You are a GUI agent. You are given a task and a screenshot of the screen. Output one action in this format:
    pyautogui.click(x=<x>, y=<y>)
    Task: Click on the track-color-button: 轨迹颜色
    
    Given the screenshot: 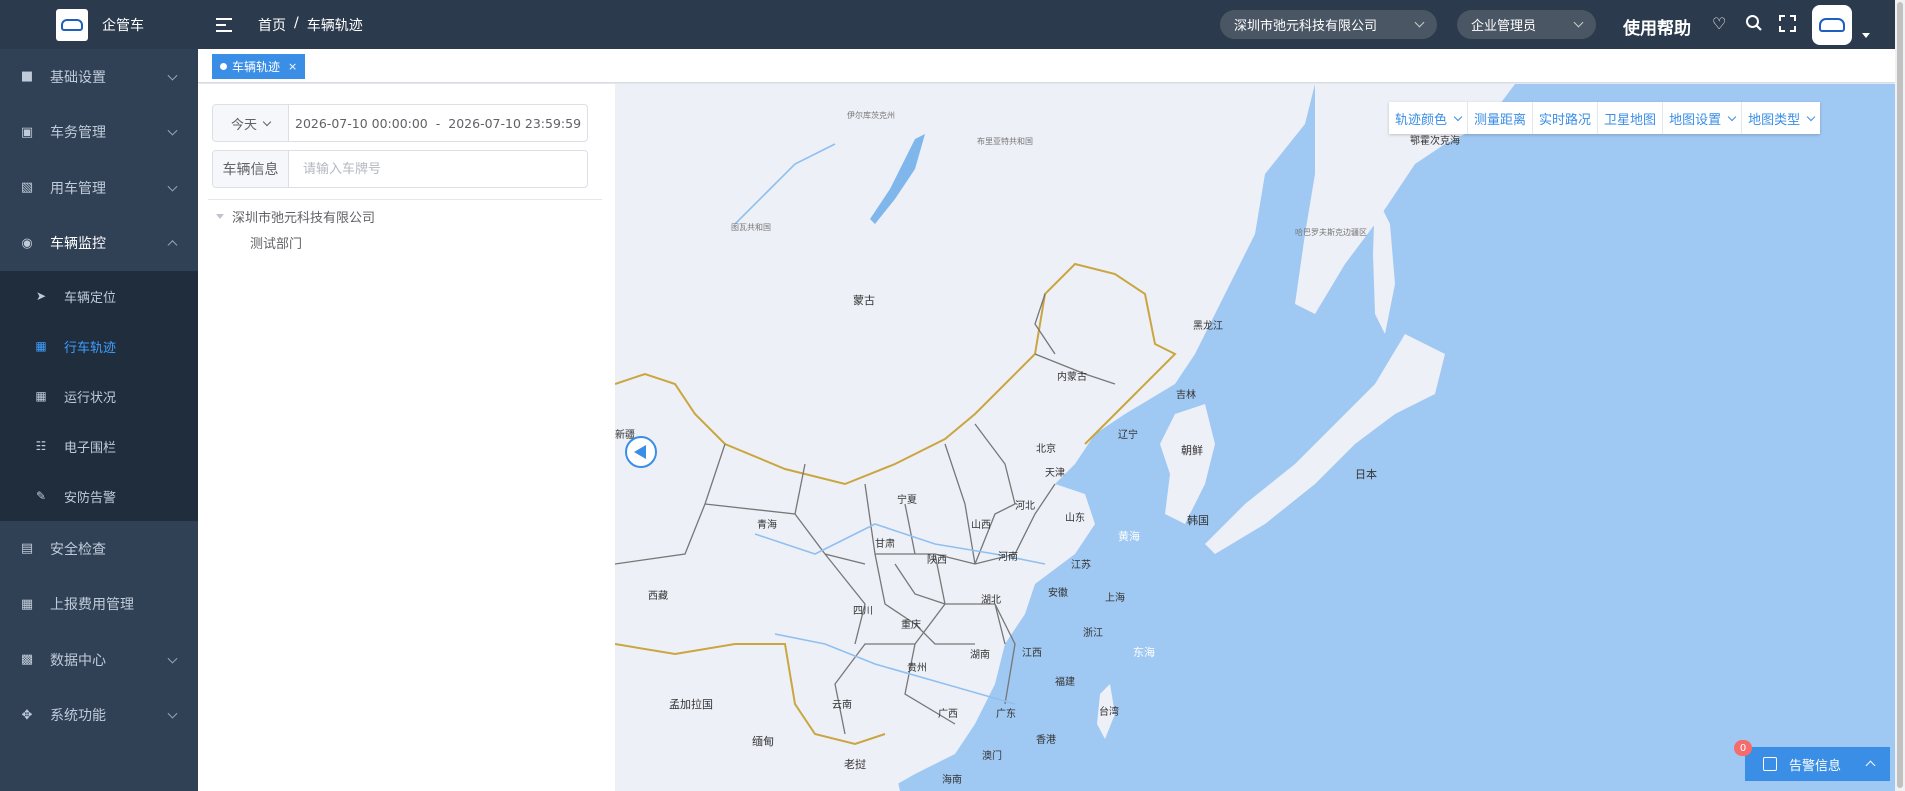 What is the action you would take?
    pyautogui.click(x=1429, y=118)
    